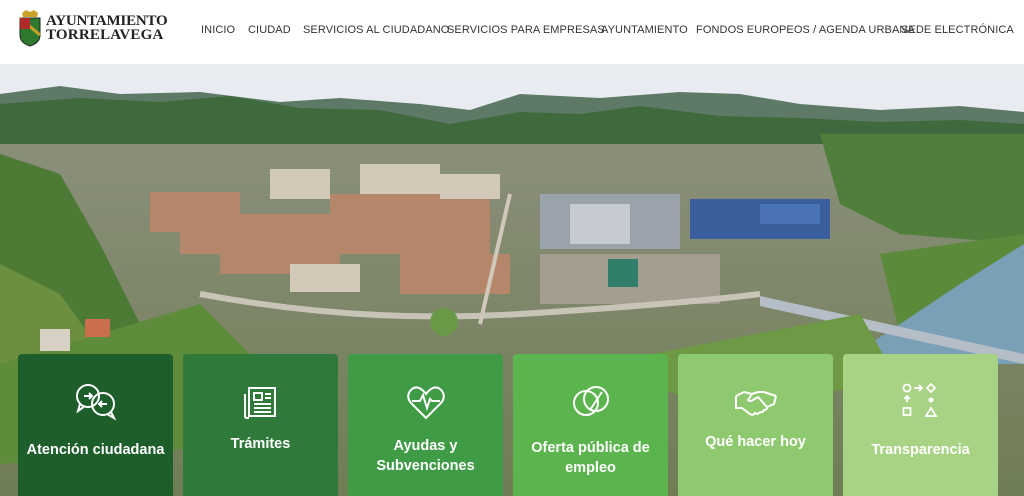 This screenshot has height=496, width=1024. I want to click on card-label: Transparencia, so click(920, 450).